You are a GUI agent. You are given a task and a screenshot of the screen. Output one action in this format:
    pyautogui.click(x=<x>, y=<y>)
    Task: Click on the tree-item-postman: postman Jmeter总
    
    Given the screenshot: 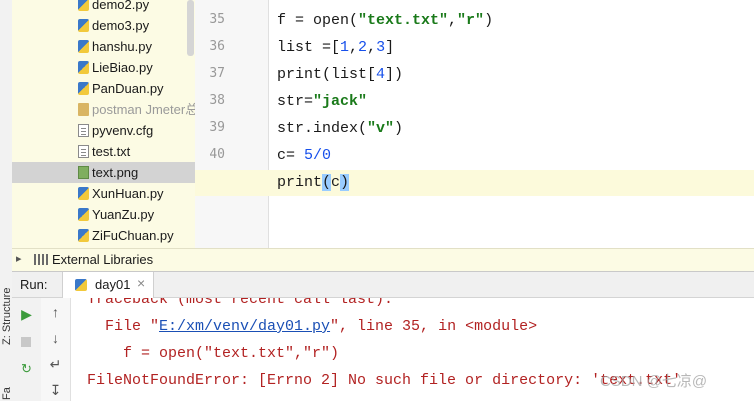 What is the action you would take?
    pyautogui.click(x=103, y=109)
    